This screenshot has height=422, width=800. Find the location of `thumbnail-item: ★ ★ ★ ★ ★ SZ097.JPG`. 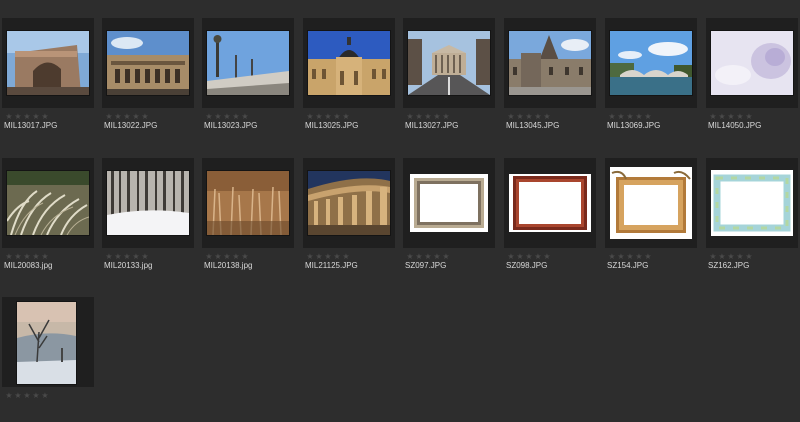

thumbnail-item: ★ ★ ★ ★ ★ SZ097.JPG is located at coordinates (450, 220).